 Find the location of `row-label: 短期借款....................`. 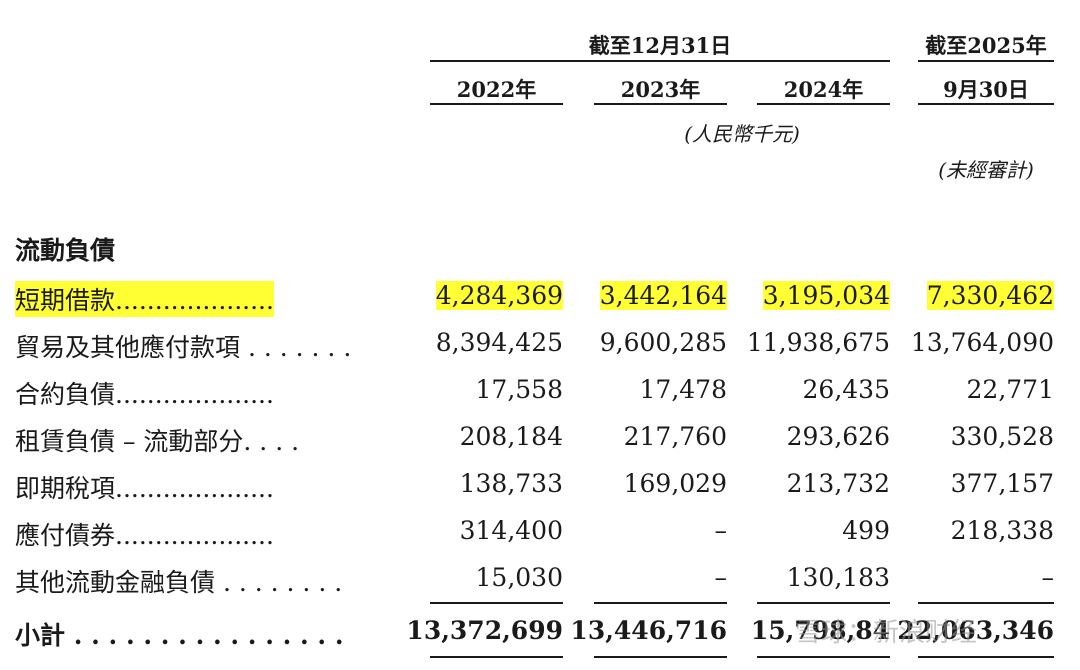

row-label: 短期借款.................... is located at coordinates (144, 299).